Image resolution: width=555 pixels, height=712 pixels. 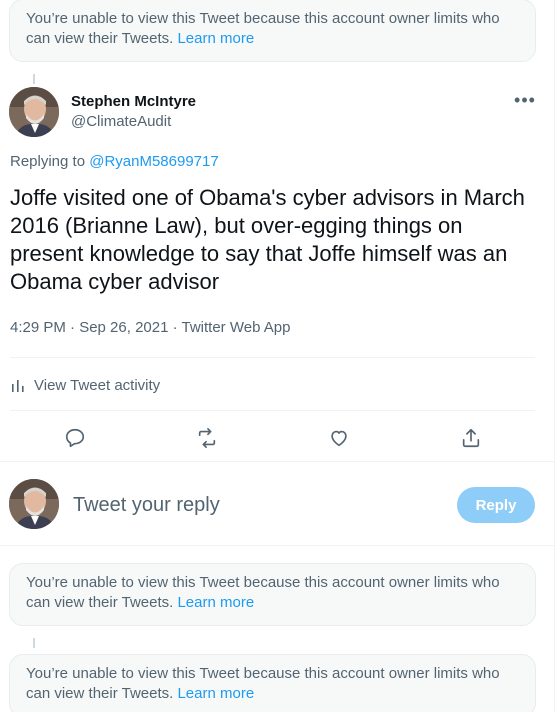 What do you see at coordinates (146, 505) in the screenshot?
I see `reply-compose-input: Tweet your reply` at bounding box center [146, 505].